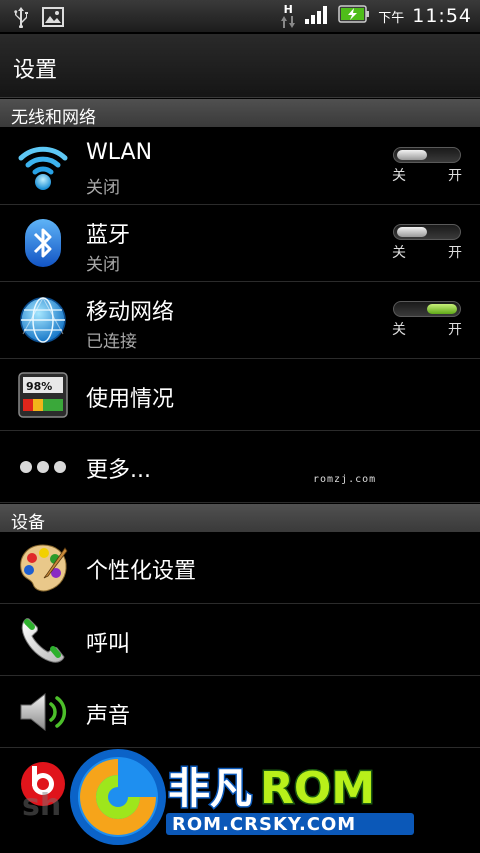 The image size is (480, 853). Describe the element at coordinates (43, 712) in the screenshot. I see `speaker-icon` at that location.